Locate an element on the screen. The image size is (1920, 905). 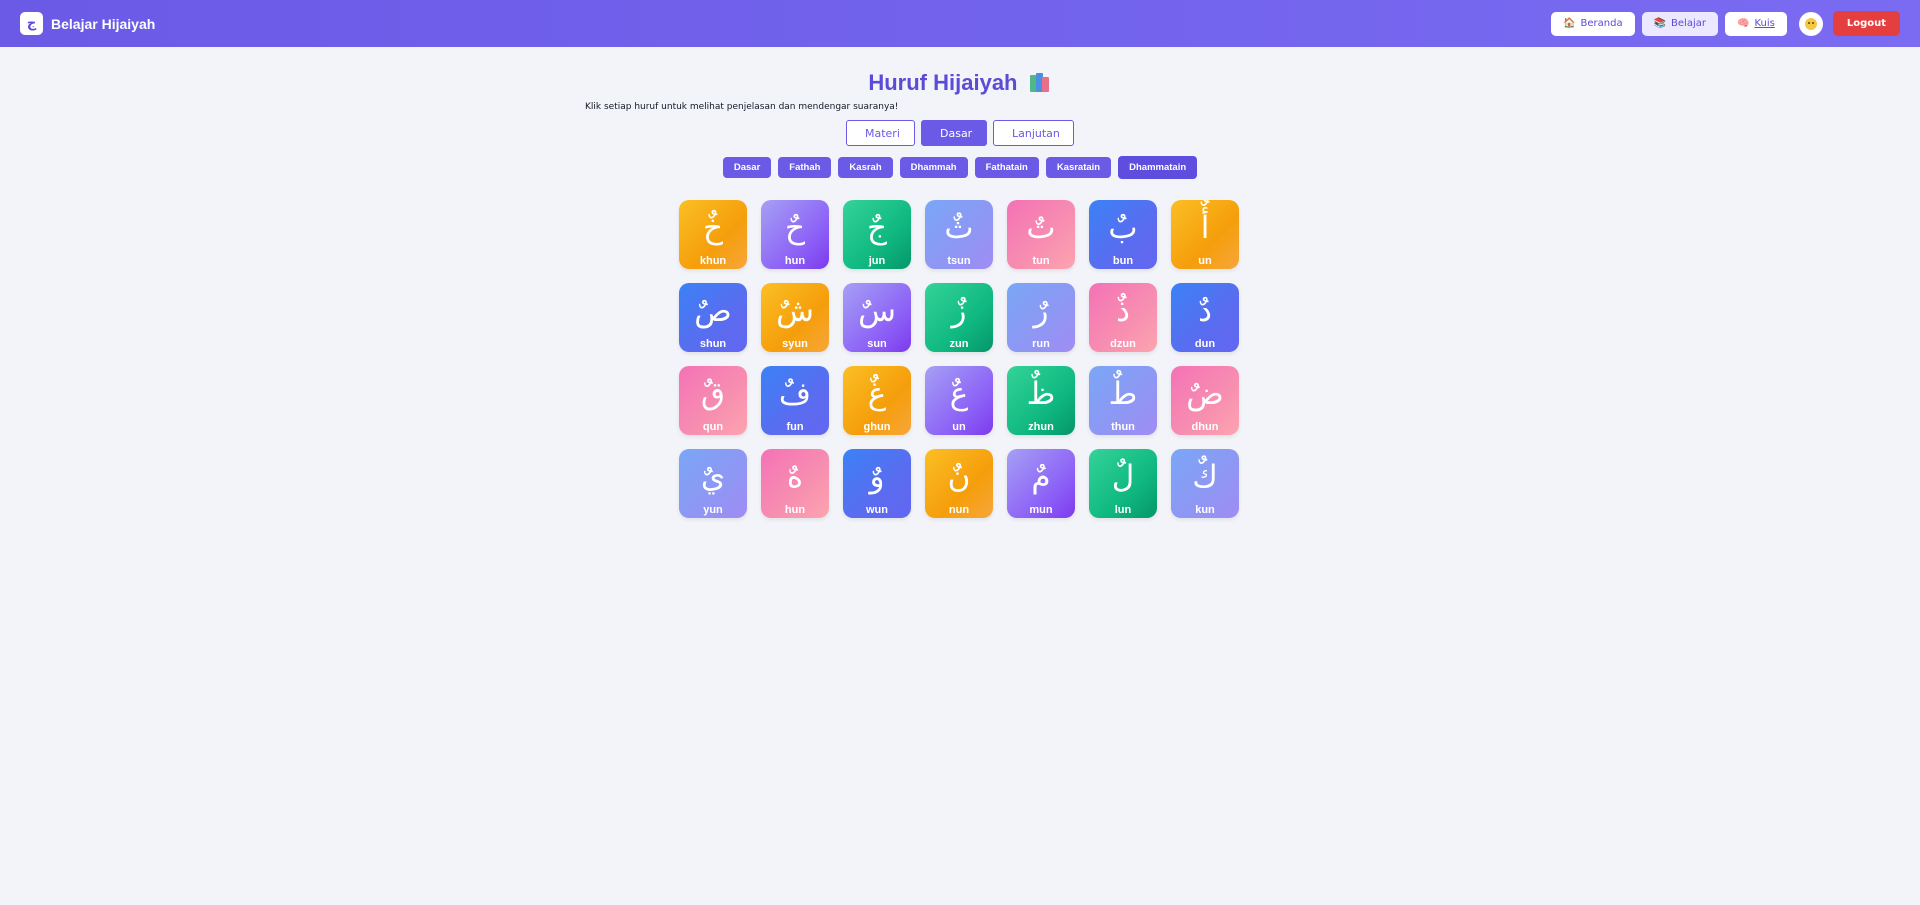
letter-card: زٌ zun is located at coordinates (959, 317).